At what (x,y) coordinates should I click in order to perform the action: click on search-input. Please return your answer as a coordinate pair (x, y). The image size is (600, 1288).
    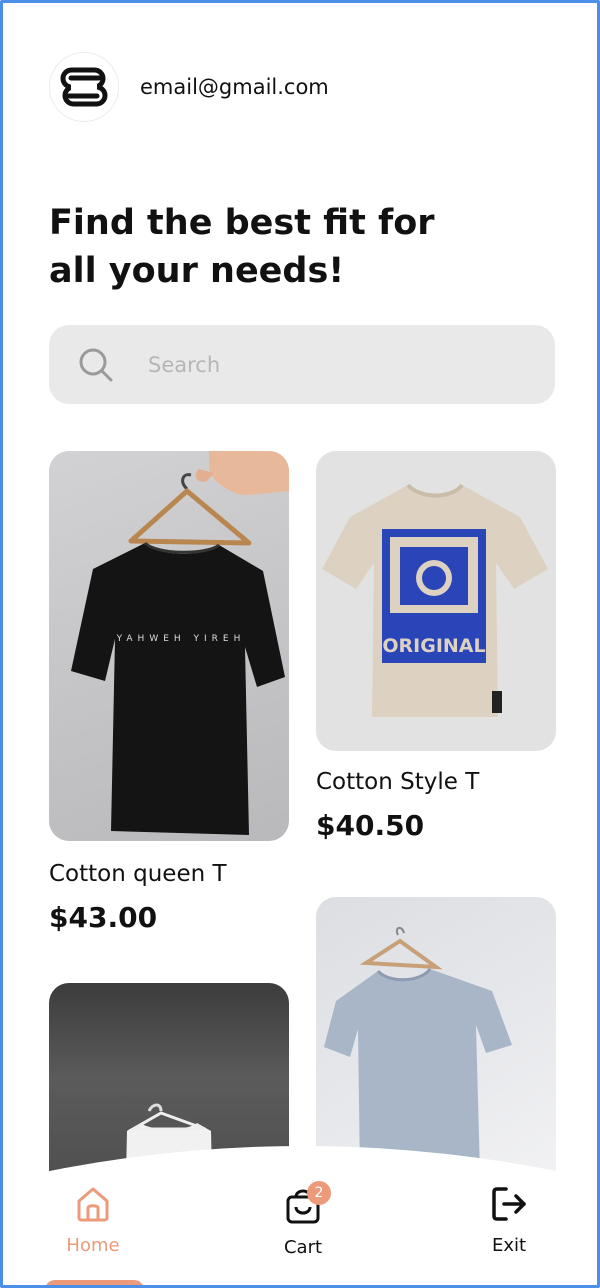
    Looking at the image, I should click on (328, 364).